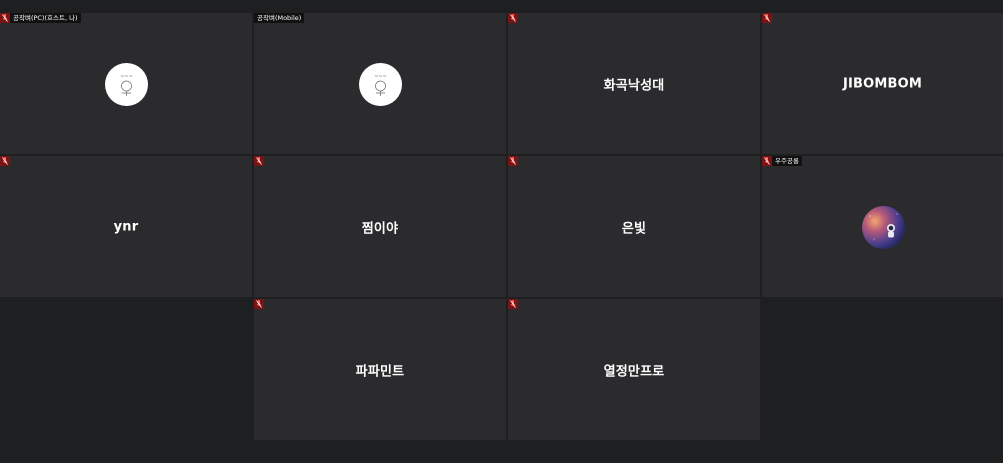  I want to click on participant-name-tag: 우주공룡, so click(782, 161).